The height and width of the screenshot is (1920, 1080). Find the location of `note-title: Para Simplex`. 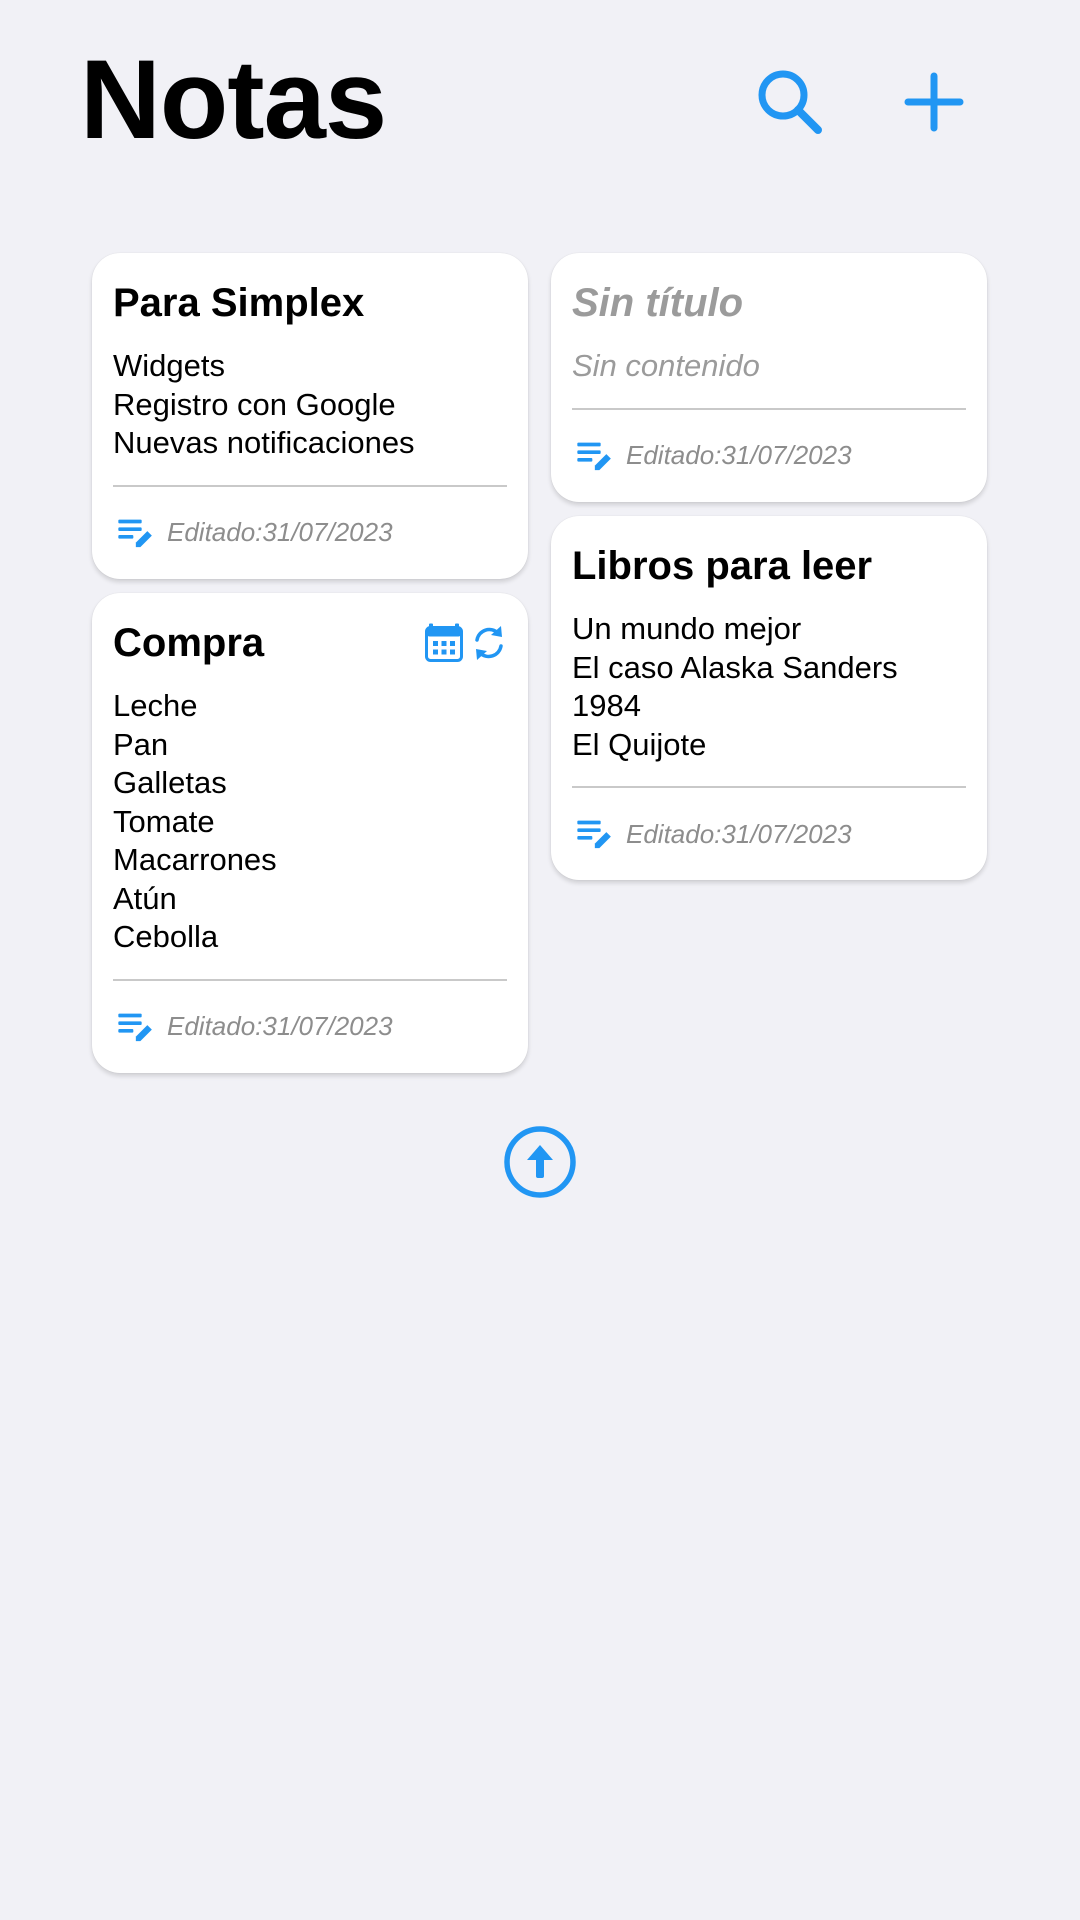

note-title: Para Simplex is located at coordinates (239, 302).